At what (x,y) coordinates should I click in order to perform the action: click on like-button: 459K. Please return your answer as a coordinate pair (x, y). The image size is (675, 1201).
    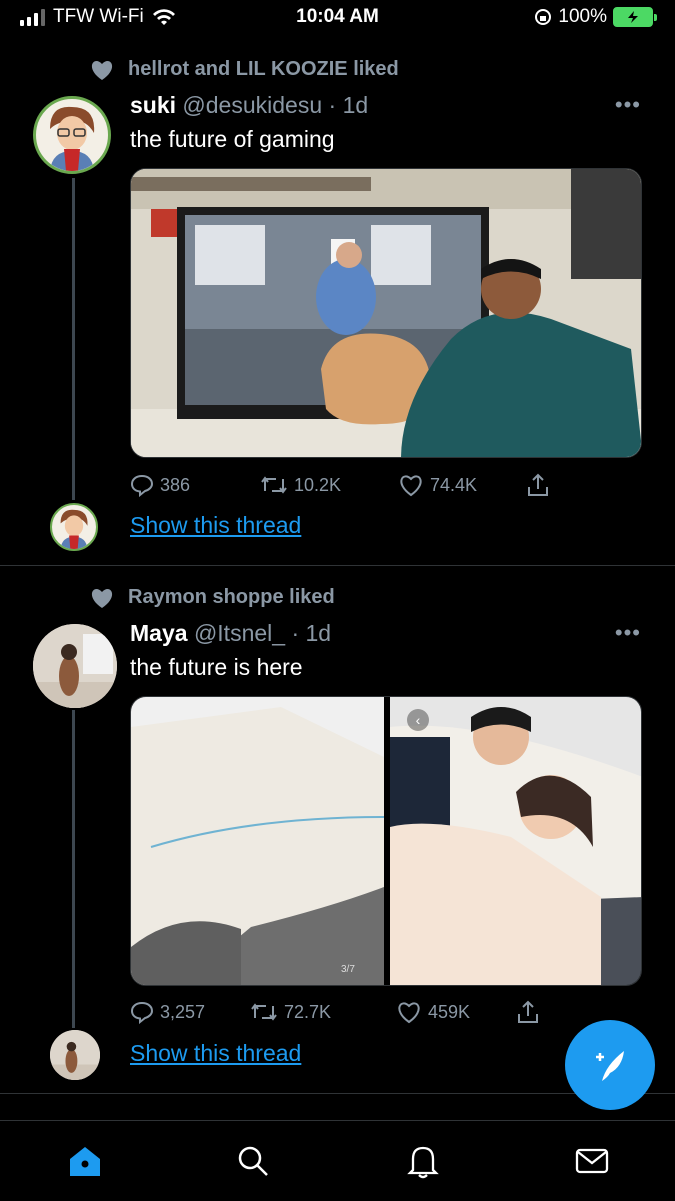
    Looking at the image, I should click on (456, 1012).